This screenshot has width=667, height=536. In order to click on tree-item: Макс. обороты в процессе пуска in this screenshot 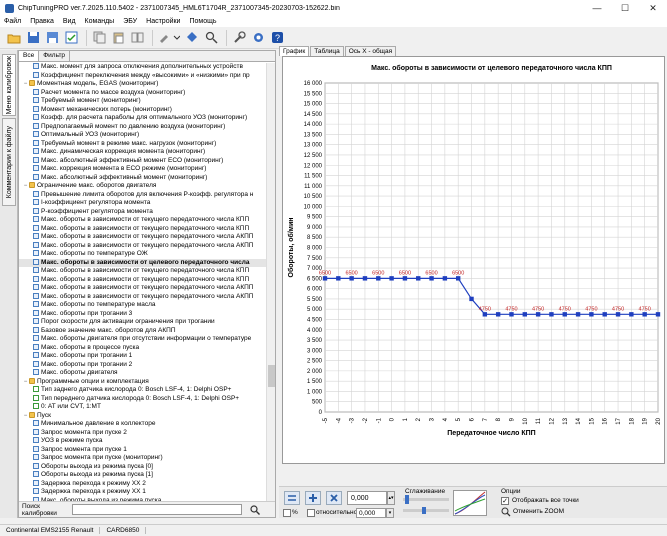, I will do `click(143, 348)`.